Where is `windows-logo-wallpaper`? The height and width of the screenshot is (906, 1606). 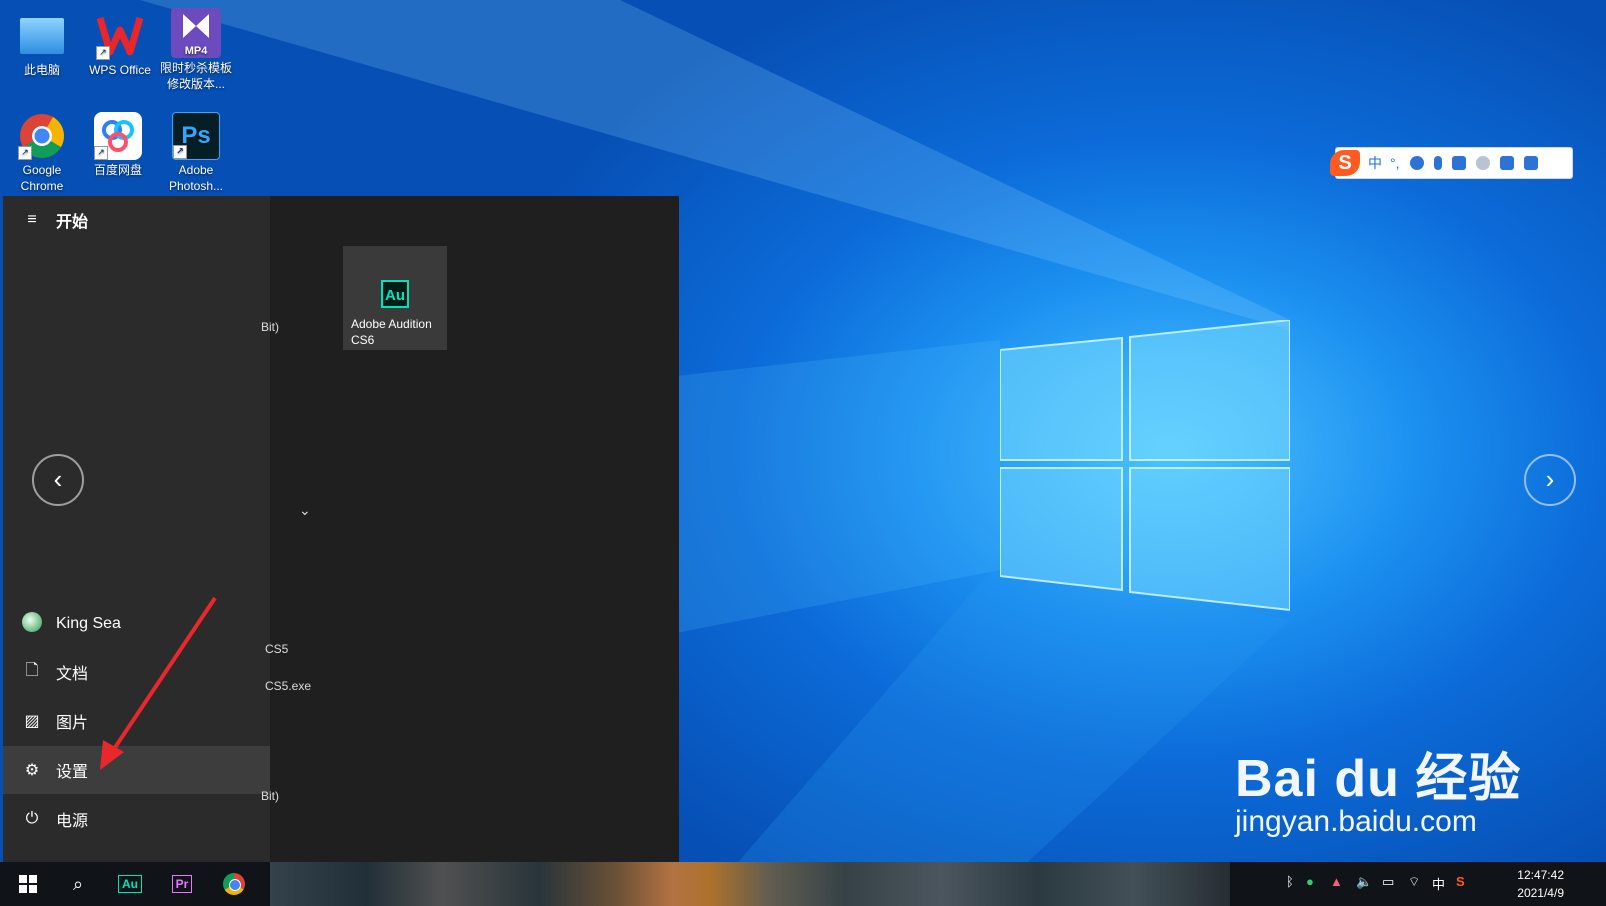
windows-logo-wallpaper is located at coordinates (1145, 466).